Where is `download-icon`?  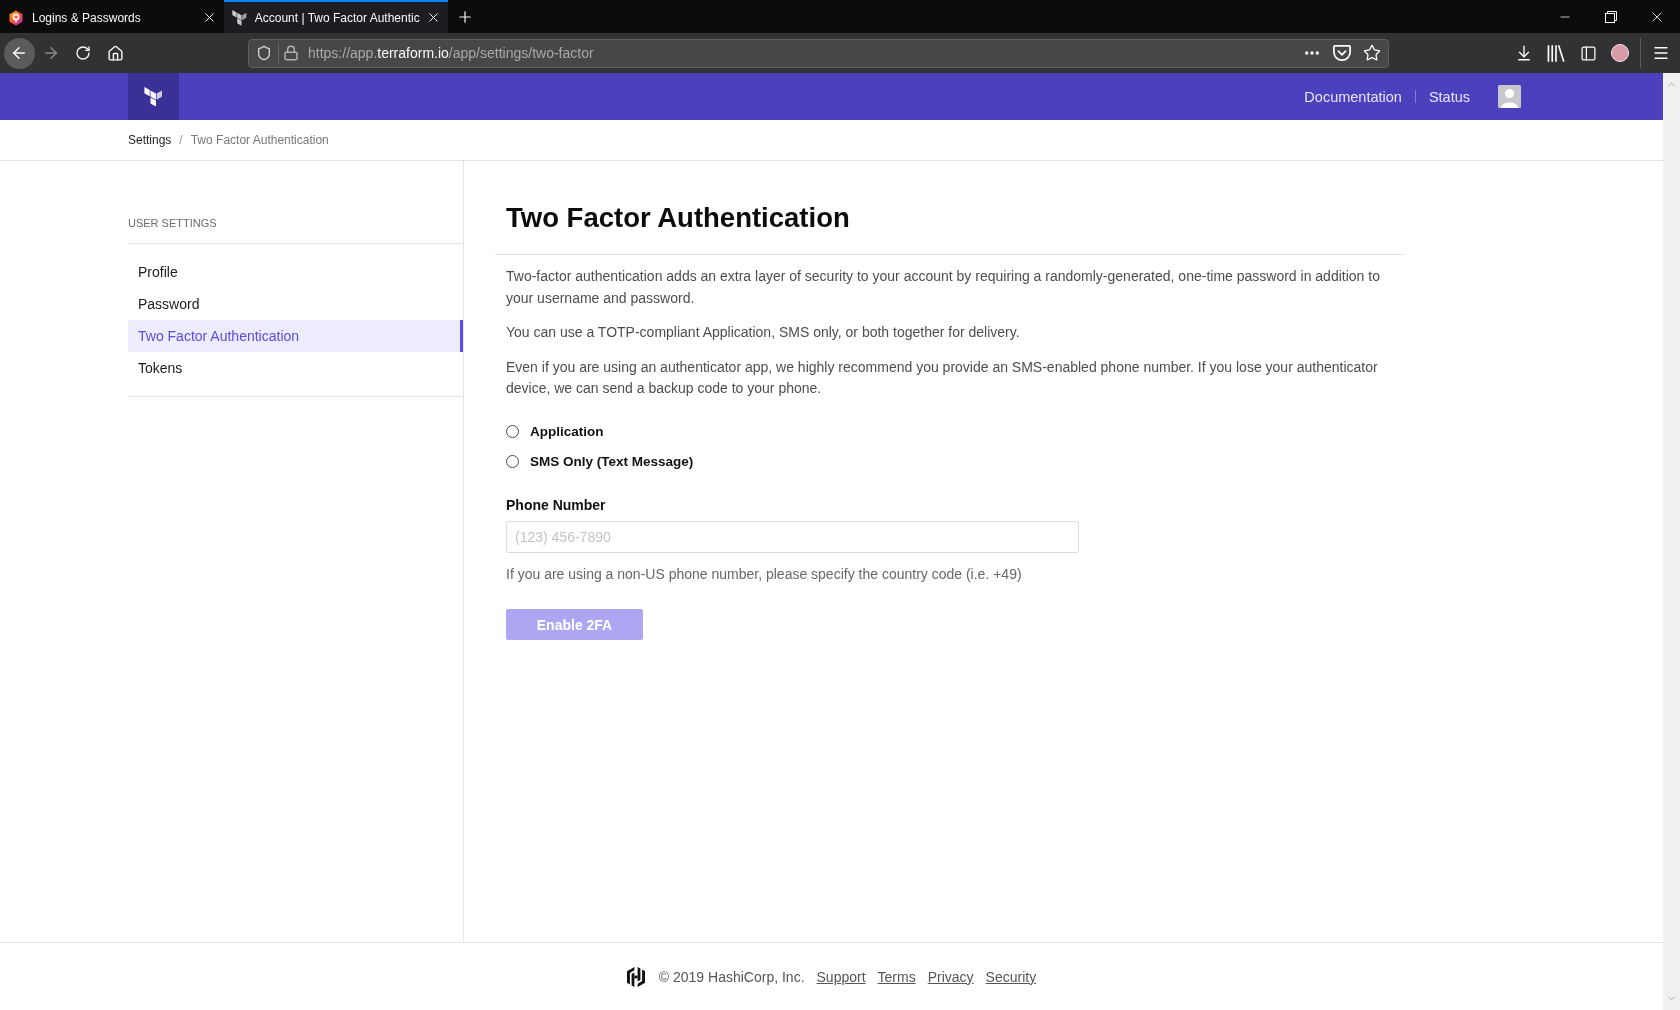 download-icon is located at coordinates (1524, 53).